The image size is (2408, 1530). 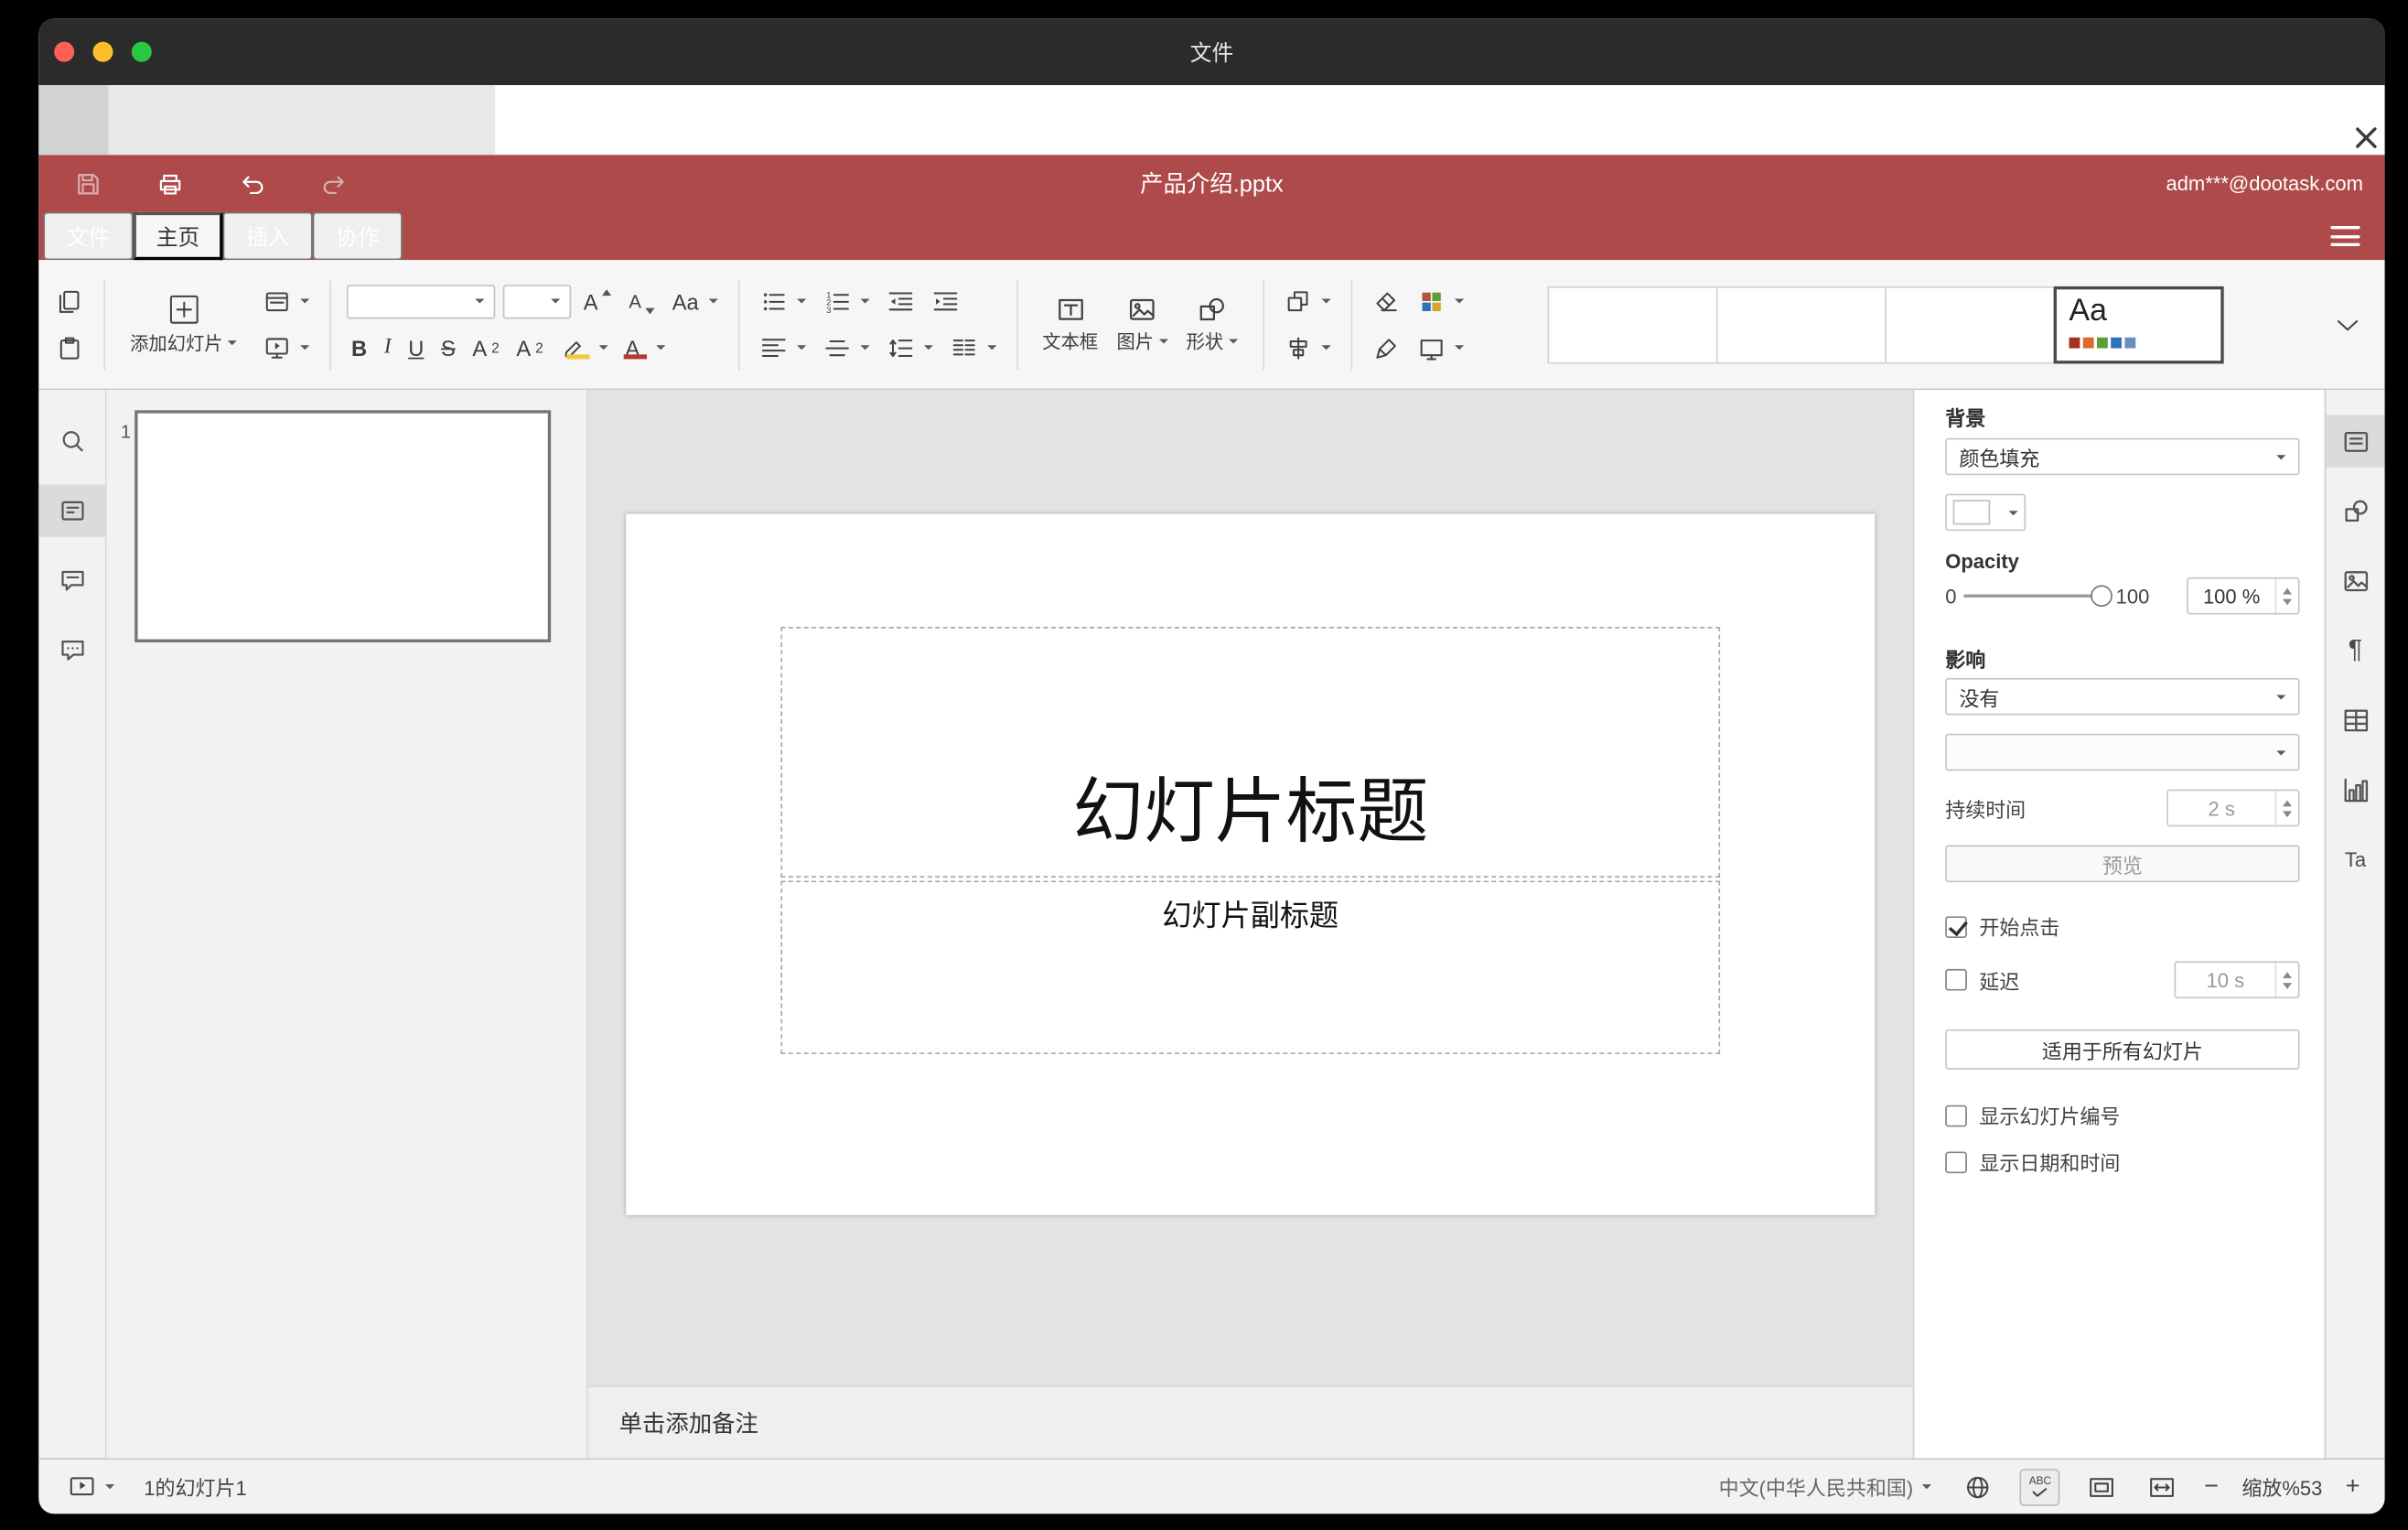 I want to click on minimize-window-button, so click(x=102, y=51).